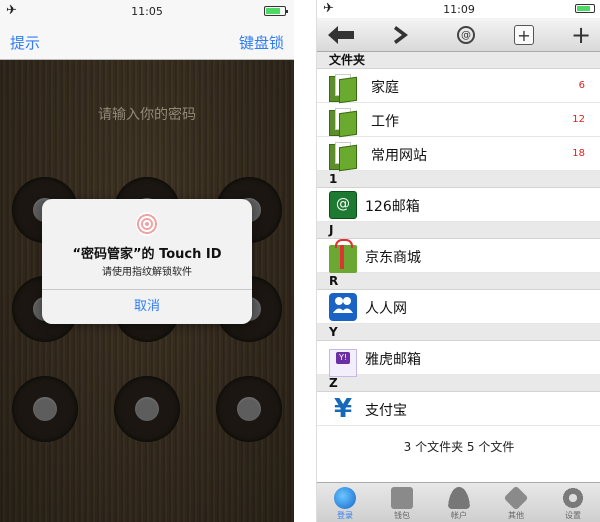 This screenshot has height=522, width=600. I want to click on tab-label: 钱包, so click(402, 515).